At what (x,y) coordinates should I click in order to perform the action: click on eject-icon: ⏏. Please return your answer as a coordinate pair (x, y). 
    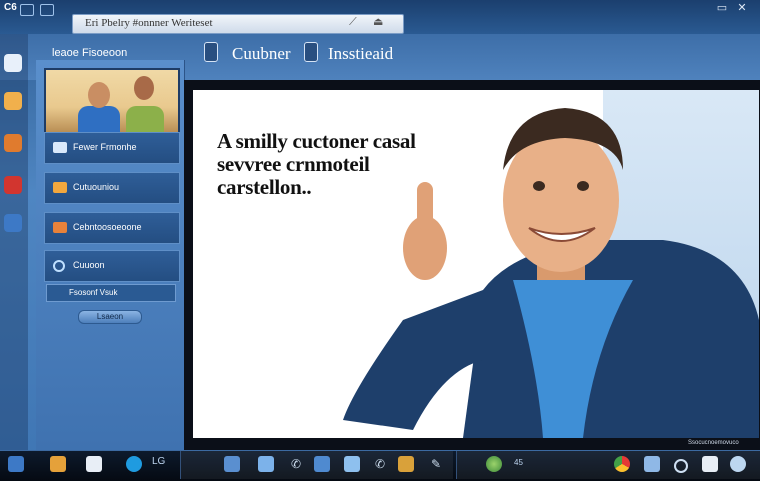
    Looking at the image, I should click on (378, 21).